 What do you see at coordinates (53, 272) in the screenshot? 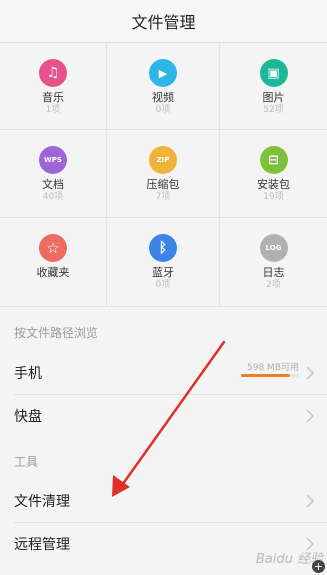
I see `category-label: 收藏夹` at bounding box center [53, 272].